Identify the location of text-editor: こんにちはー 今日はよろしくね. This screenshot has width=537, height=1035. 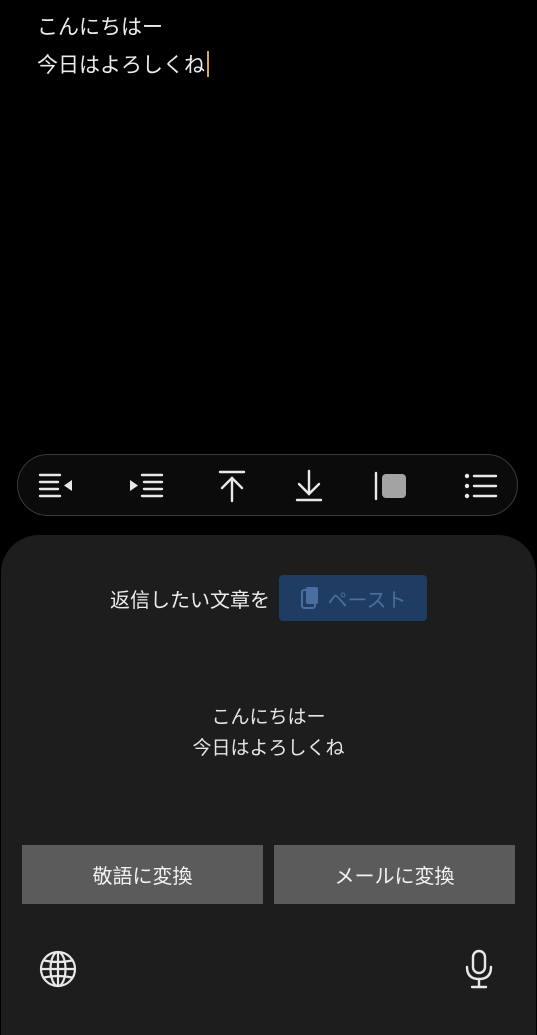
(267, 46).